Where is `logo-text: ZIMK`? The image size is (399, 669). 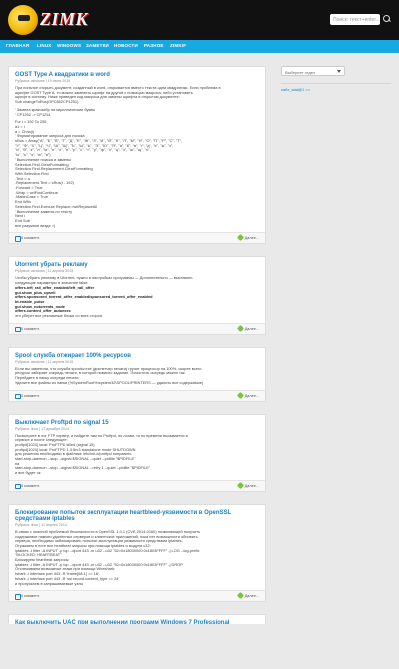
logo-text: ZIMK is located at coordinates (64, 19).